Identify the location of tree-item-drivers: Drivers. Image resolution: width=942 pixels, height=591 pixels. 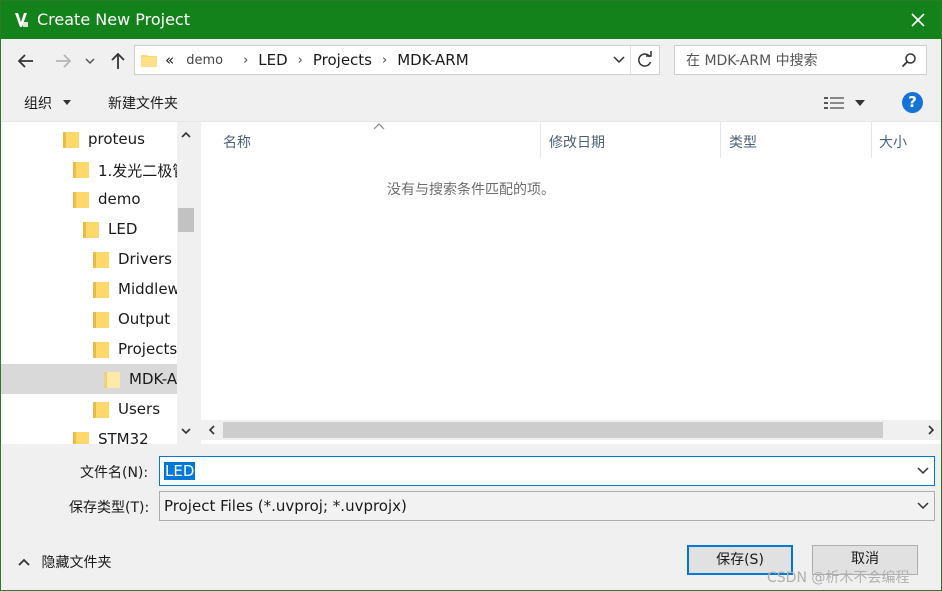
(89, 259).